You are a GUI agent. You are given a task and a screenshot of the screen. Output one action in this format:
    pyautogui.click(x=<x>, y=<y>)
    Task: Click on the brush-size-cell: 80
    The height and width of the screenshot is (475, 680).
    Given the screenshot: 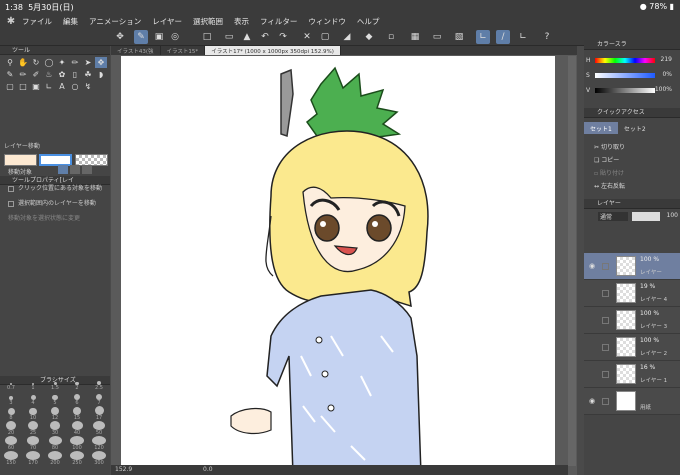 What is the action you would take?
    pyautogui.click(x=55, y=443)
    